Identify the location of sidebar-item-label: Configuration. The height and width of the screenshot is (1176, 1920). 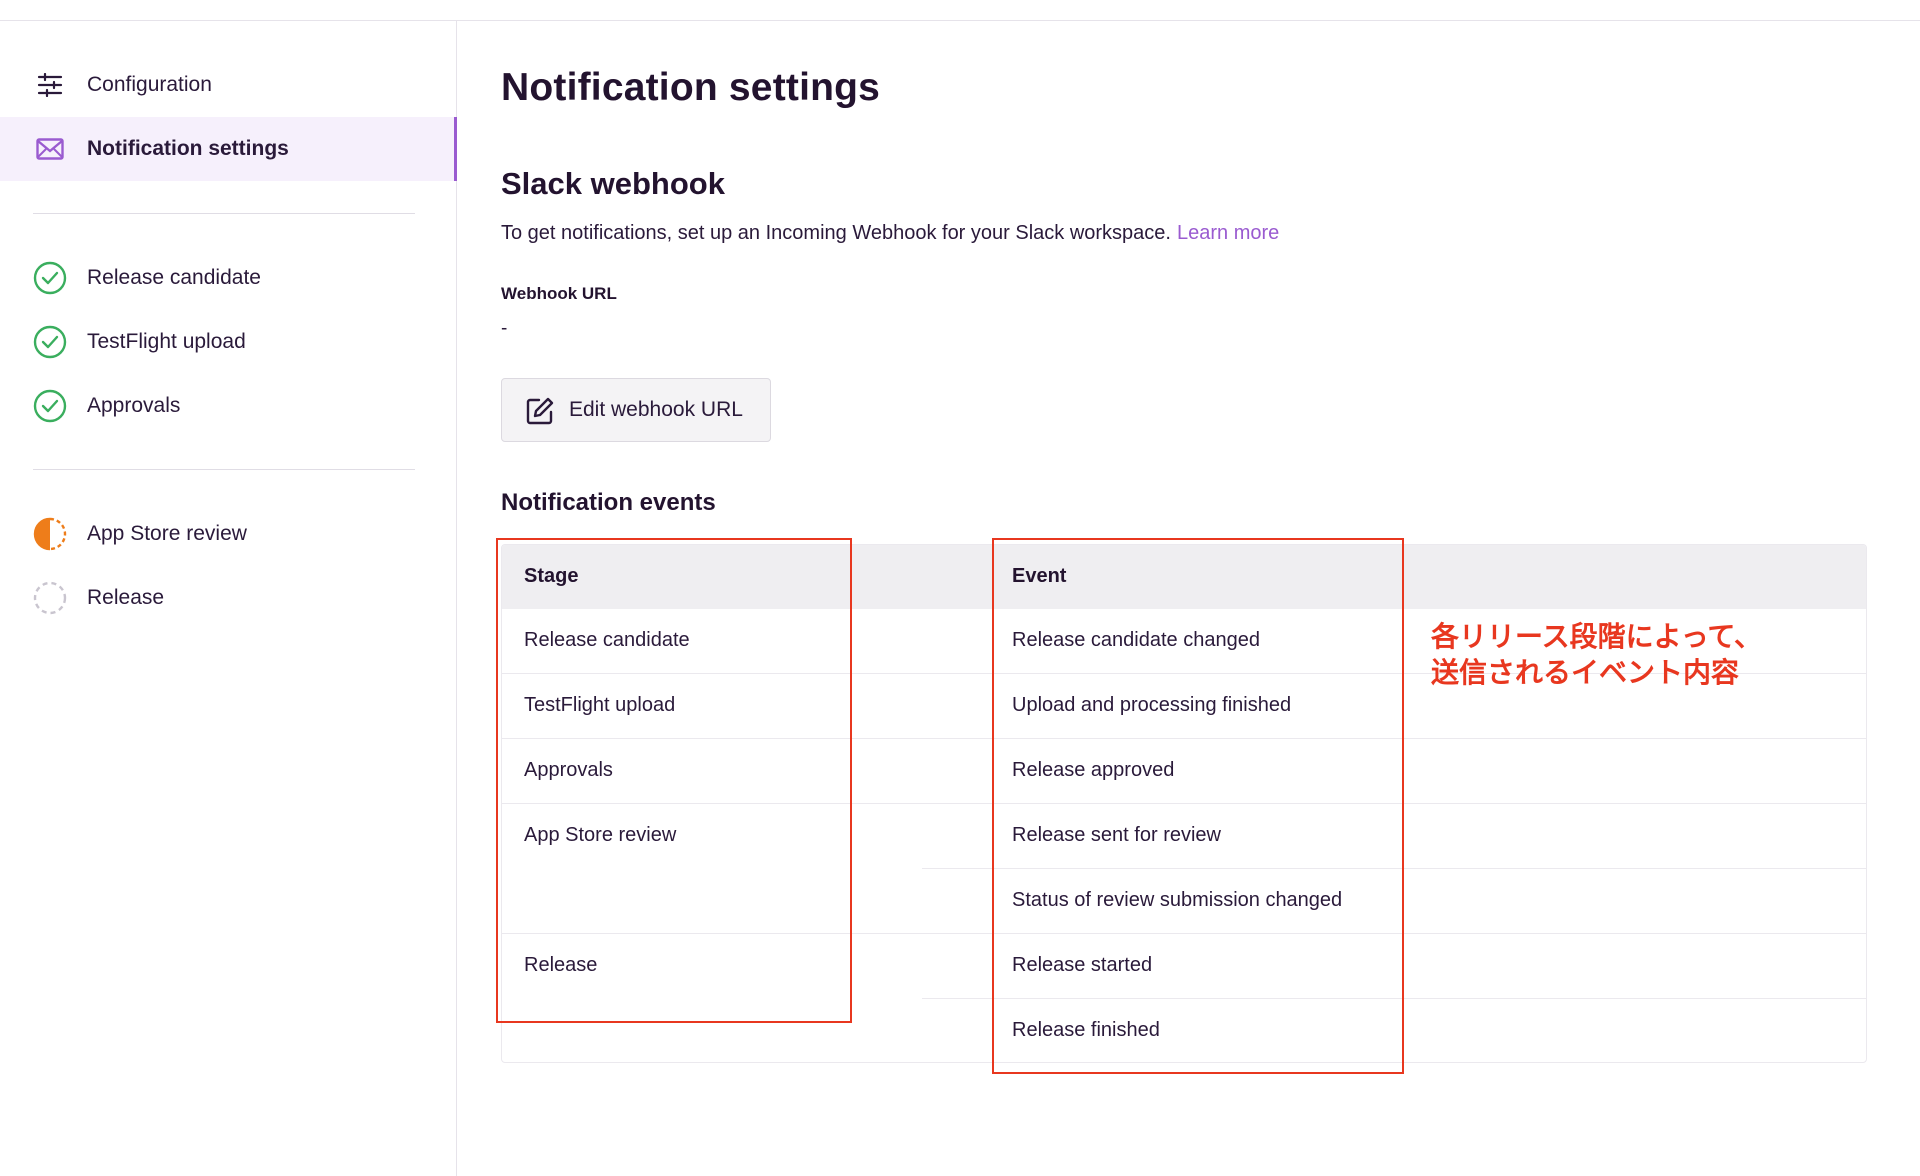
(149, 84).